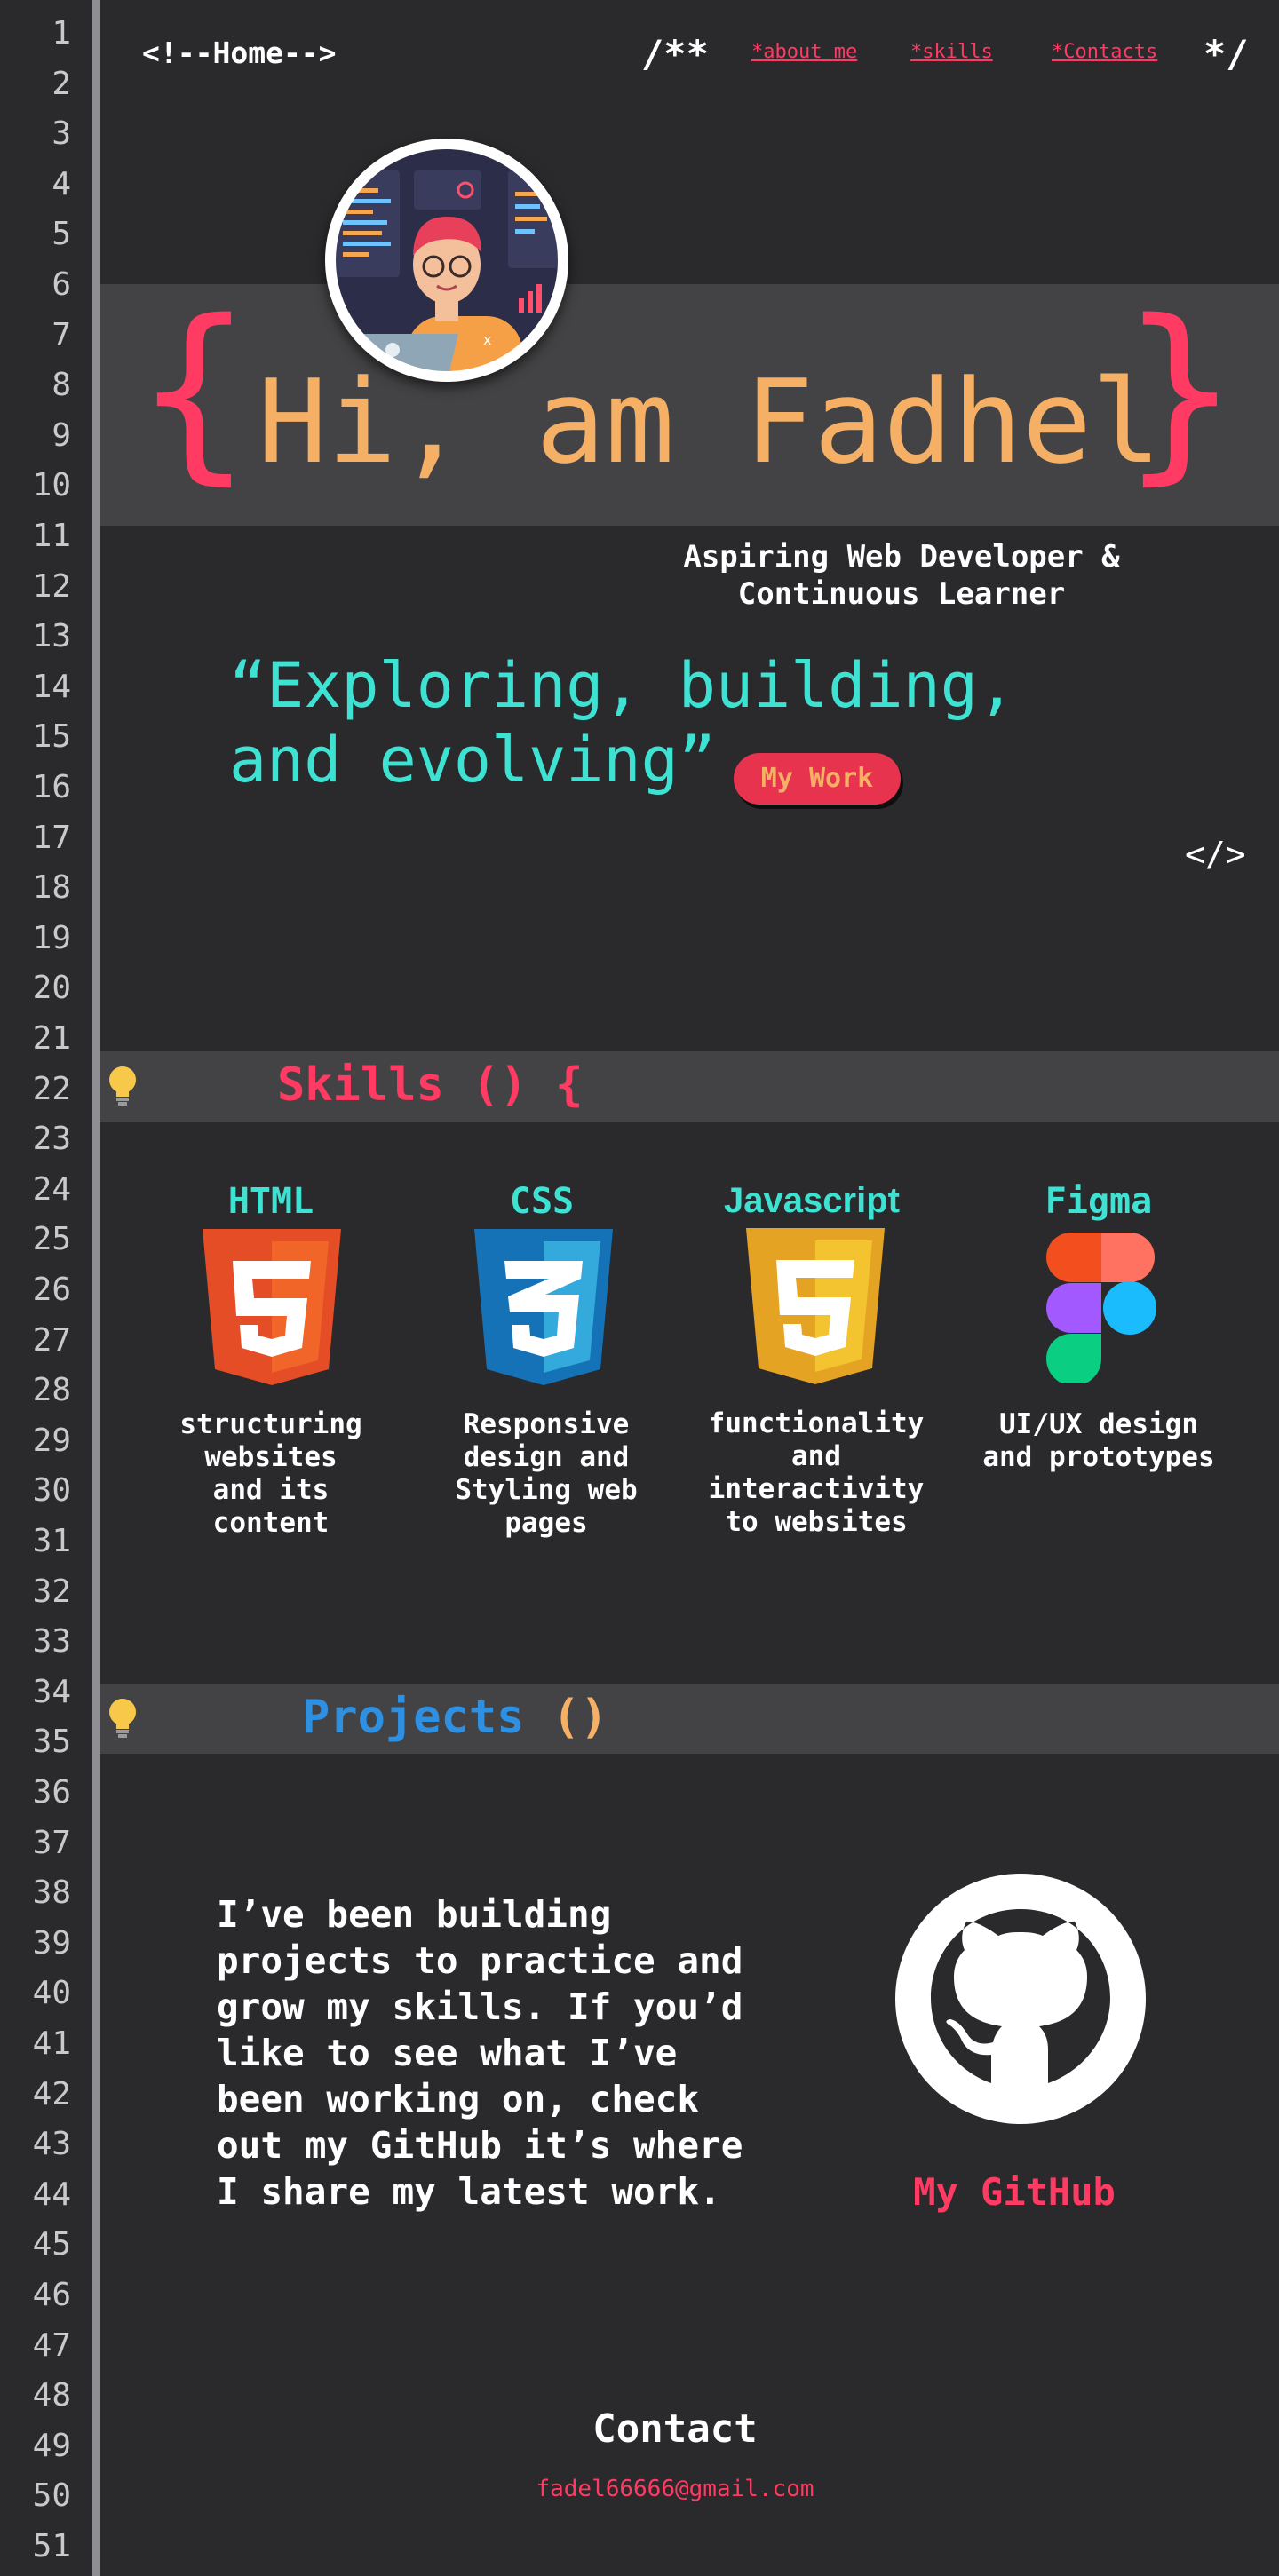 The height and width of the screenshot is (2576, 1279). Describe the element at coordinates (458, 2099) in the screenshot. I see `projects-text-line: been working on, check` at that location.